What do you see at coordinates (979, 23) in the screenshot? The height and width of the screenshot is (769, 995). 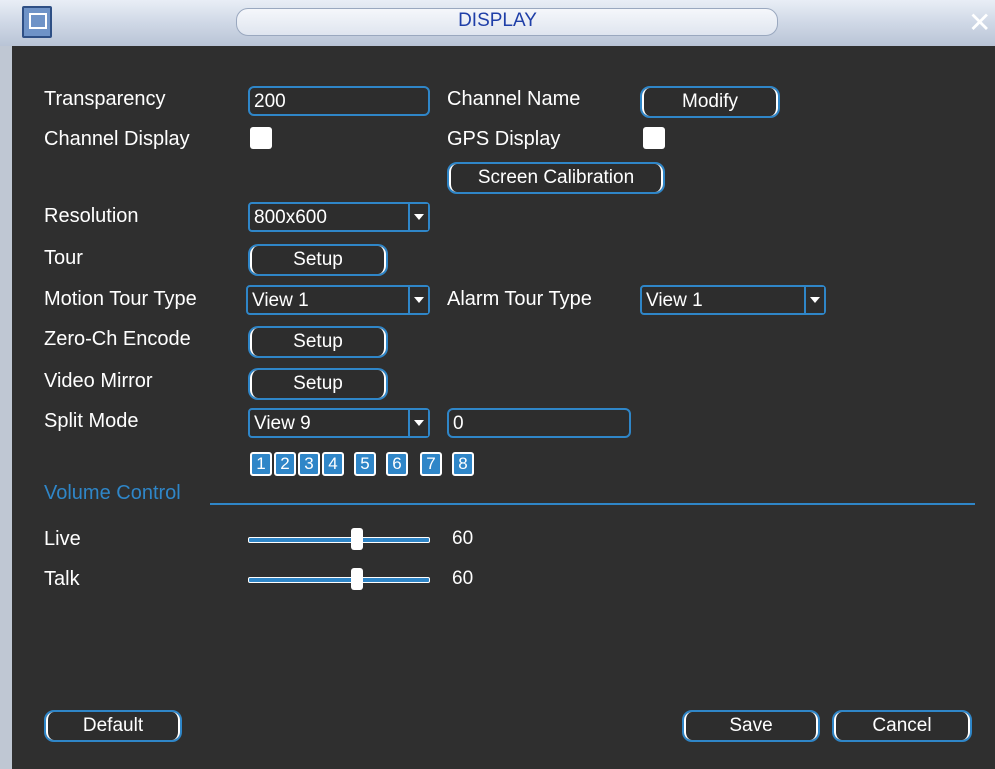 I see `close-icon: ✕` at bounding box center [979, 23].